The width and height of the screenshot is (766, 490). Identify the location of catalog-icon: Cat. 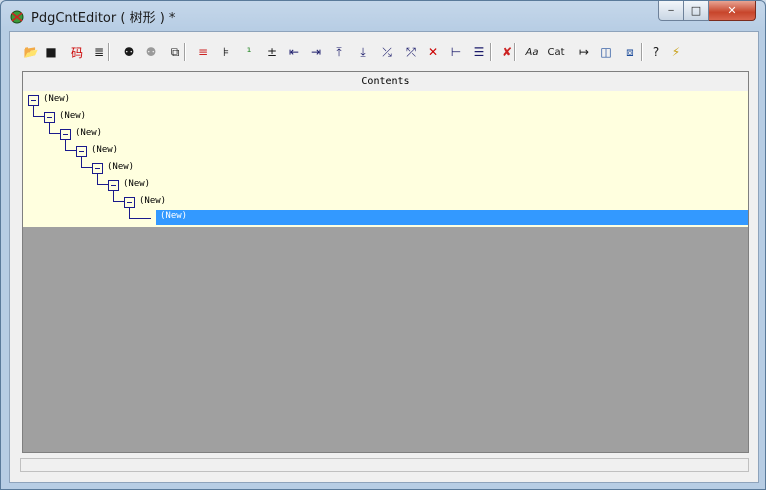
(556, 52).